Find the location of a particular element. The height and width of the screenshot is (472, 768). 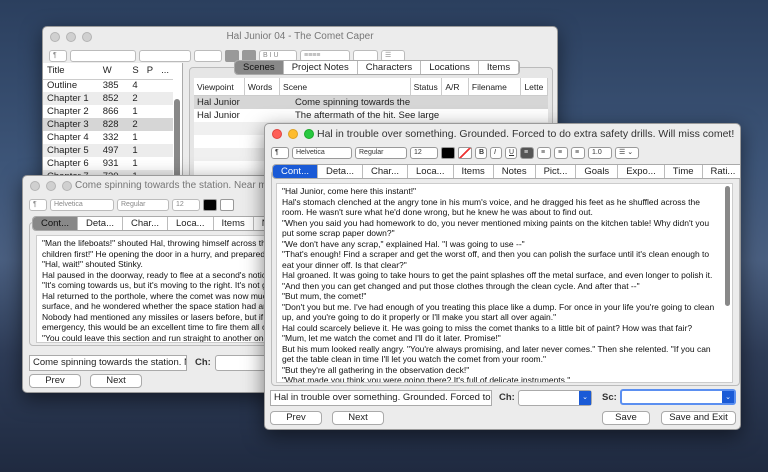

text-paragraph: "But mum, the comet!" is located at coordinates (324, 296).